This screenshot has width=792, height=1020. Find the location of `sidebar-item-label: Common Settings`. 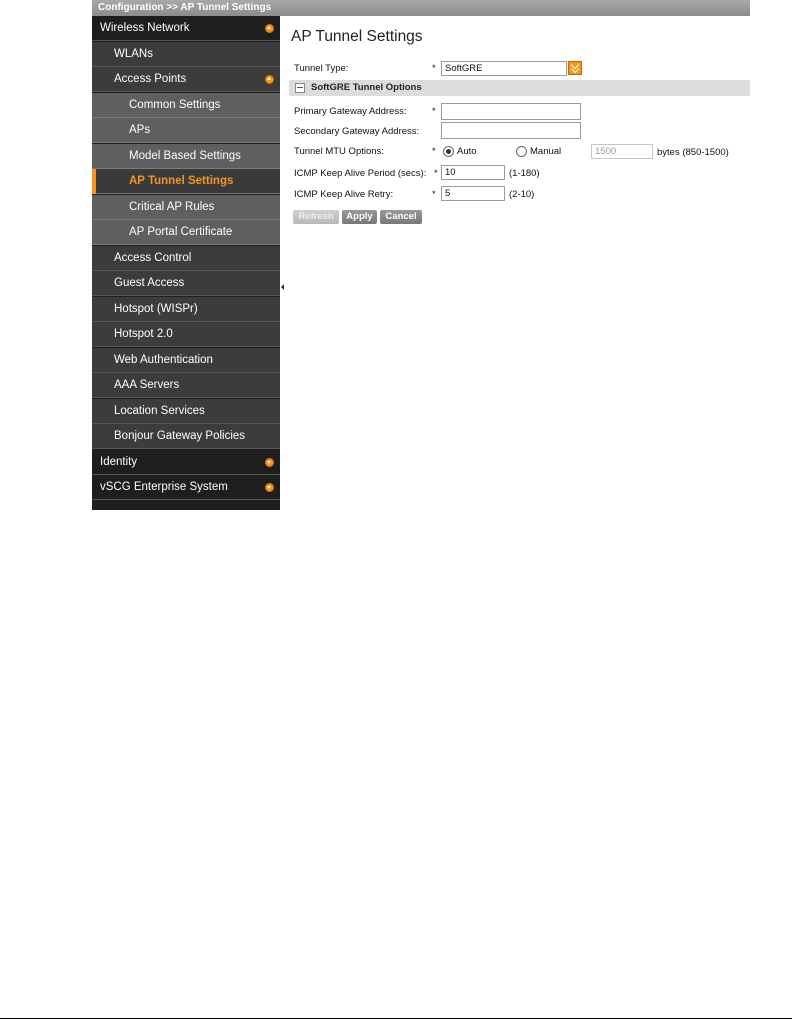

sidebar-item-label: Common Settings is located at coordinates (175, 104).